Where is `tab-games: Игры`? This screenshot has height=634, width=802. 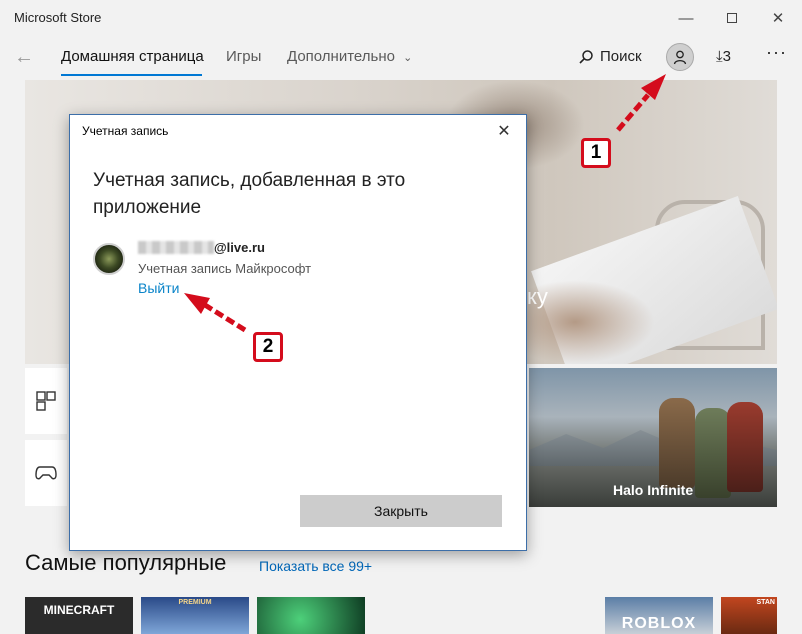 tab-games: Игры is located at coordinates (243, 56).